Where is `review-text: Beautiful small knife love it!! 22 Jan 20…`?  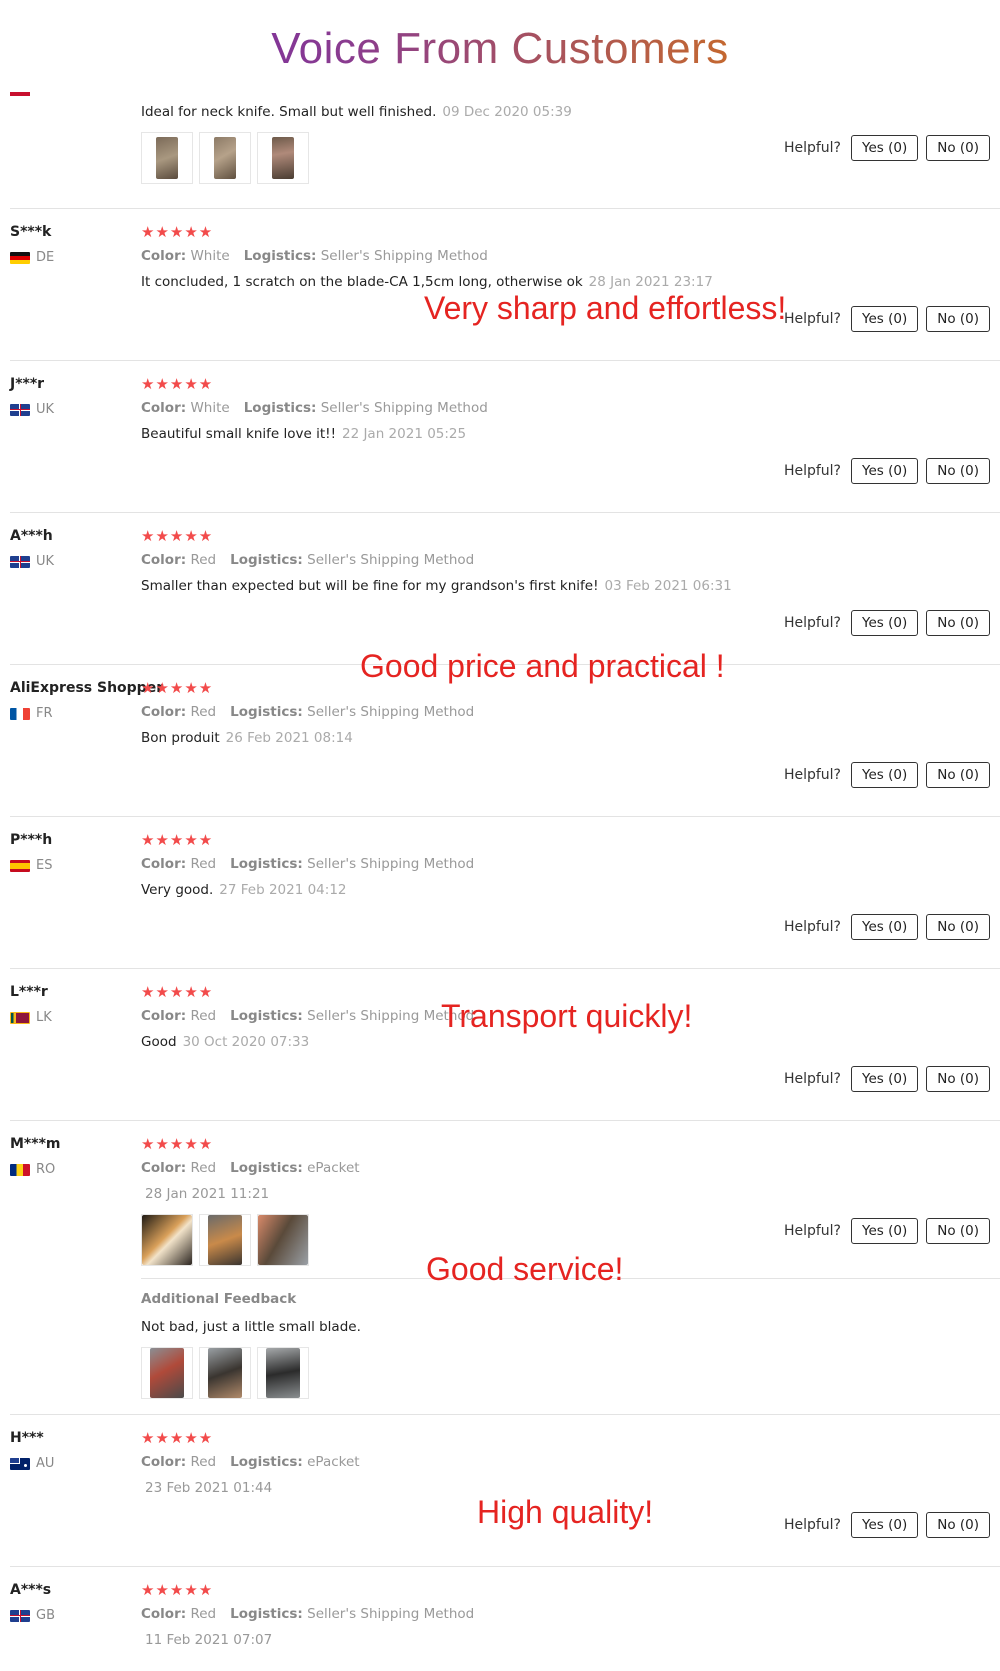 review-text: Beautiful small knife love it!! 22 Jan 20… is located at coordinates (304, 434).